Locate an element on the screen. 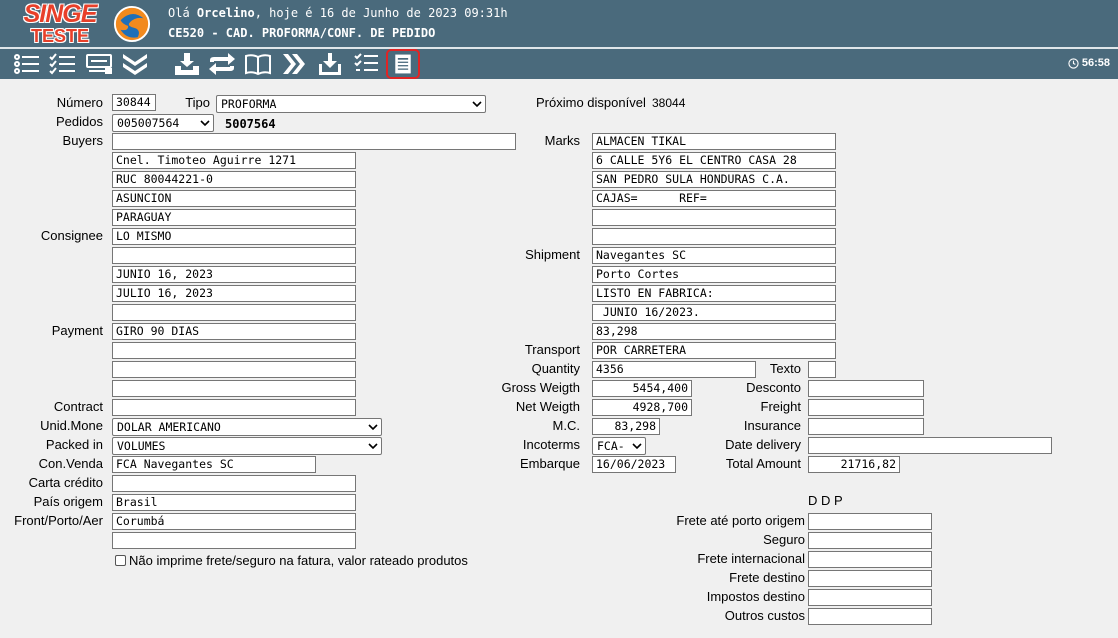  shipment-line-2: Porto Cortes is located at coordinates (714, 274).